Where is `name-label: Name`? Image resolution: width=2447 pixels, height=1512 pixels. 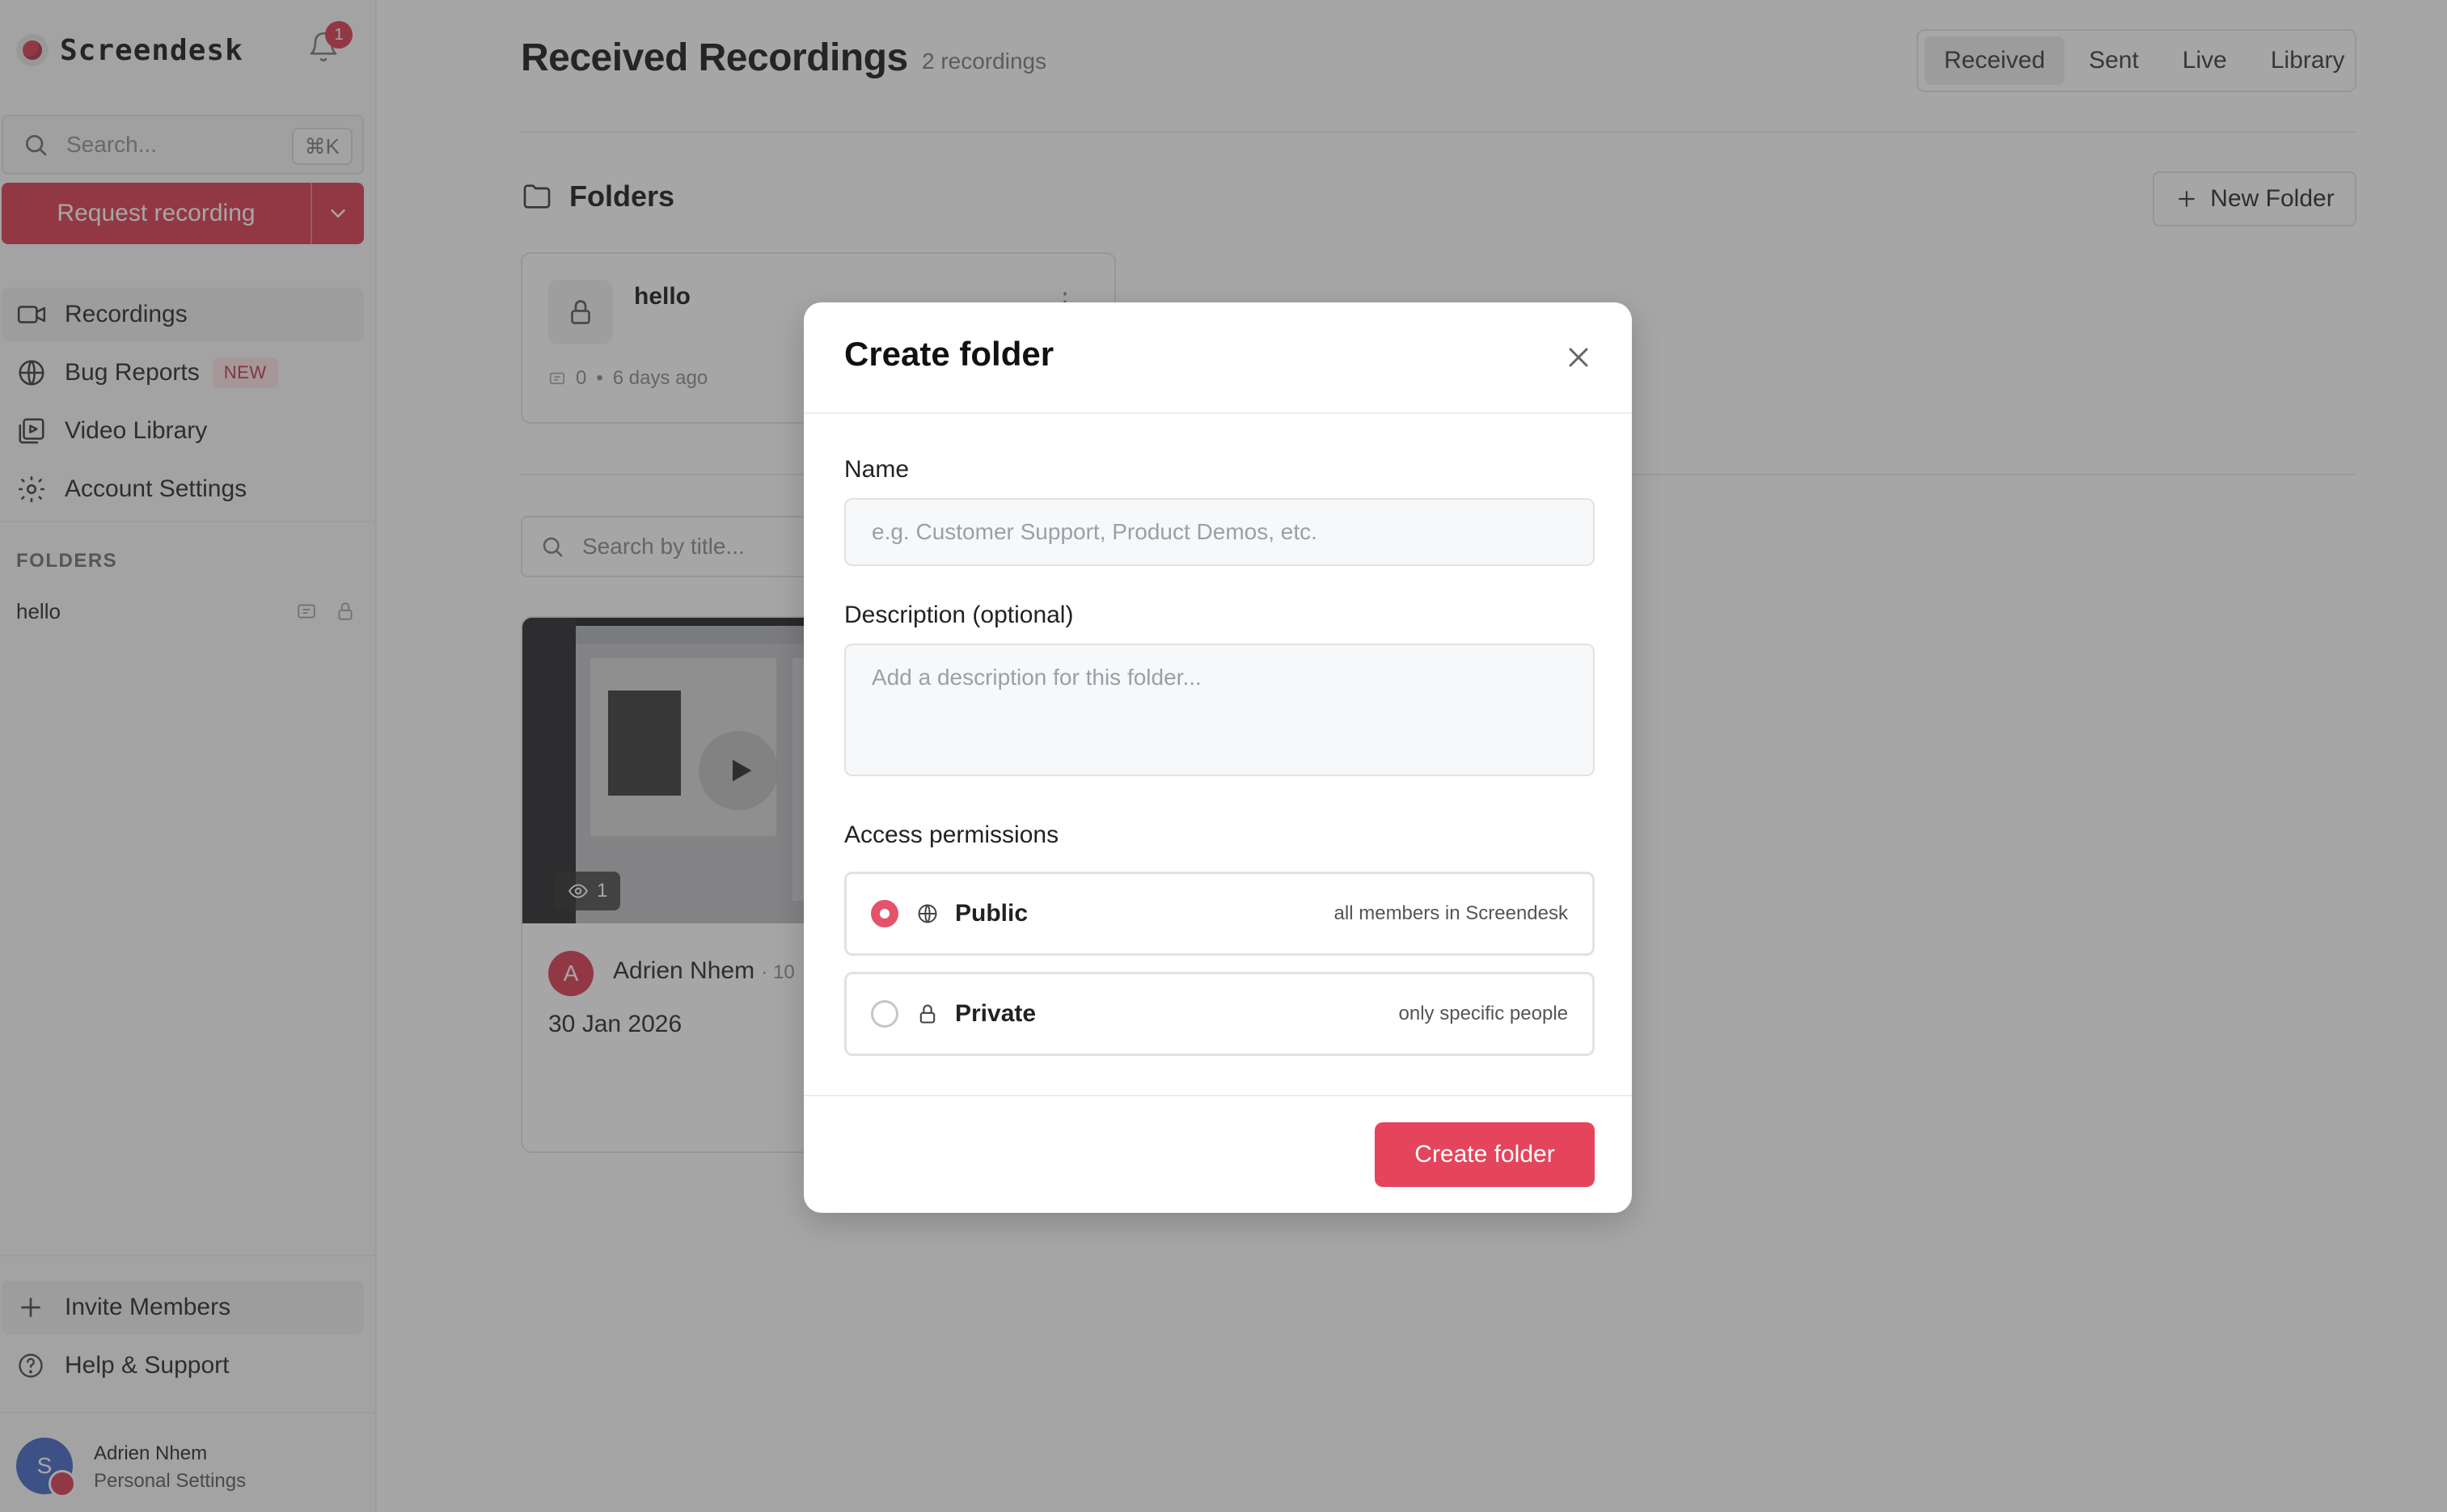 name-label: Name is located at coordinates (877, 469).